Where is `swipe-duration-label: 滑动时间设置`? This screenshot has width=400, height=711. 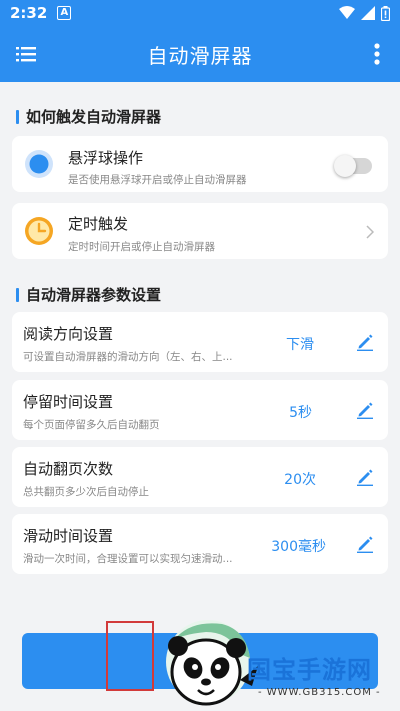
swipe-duration-label: 滑动时间设置 is located at coordinates (68, 536).